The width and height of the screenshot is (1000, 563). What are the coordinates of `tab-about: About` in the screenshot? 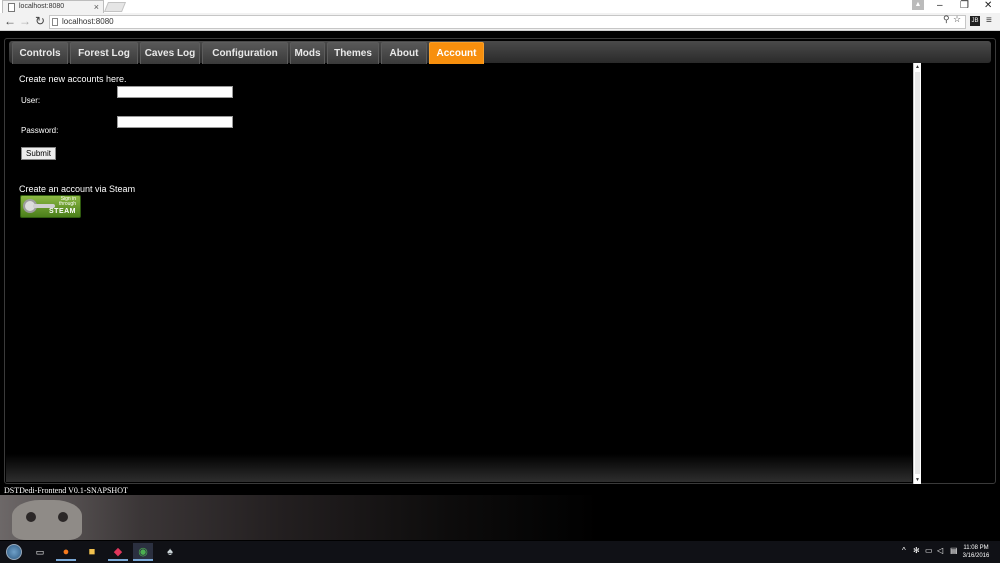 It's located at (404, 53).